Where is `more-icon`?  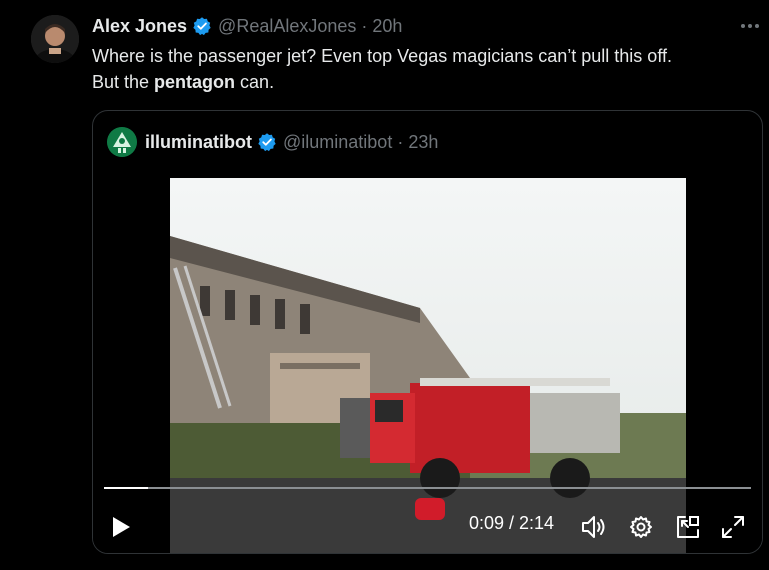
more-icon is located at coordinates (750, 26).